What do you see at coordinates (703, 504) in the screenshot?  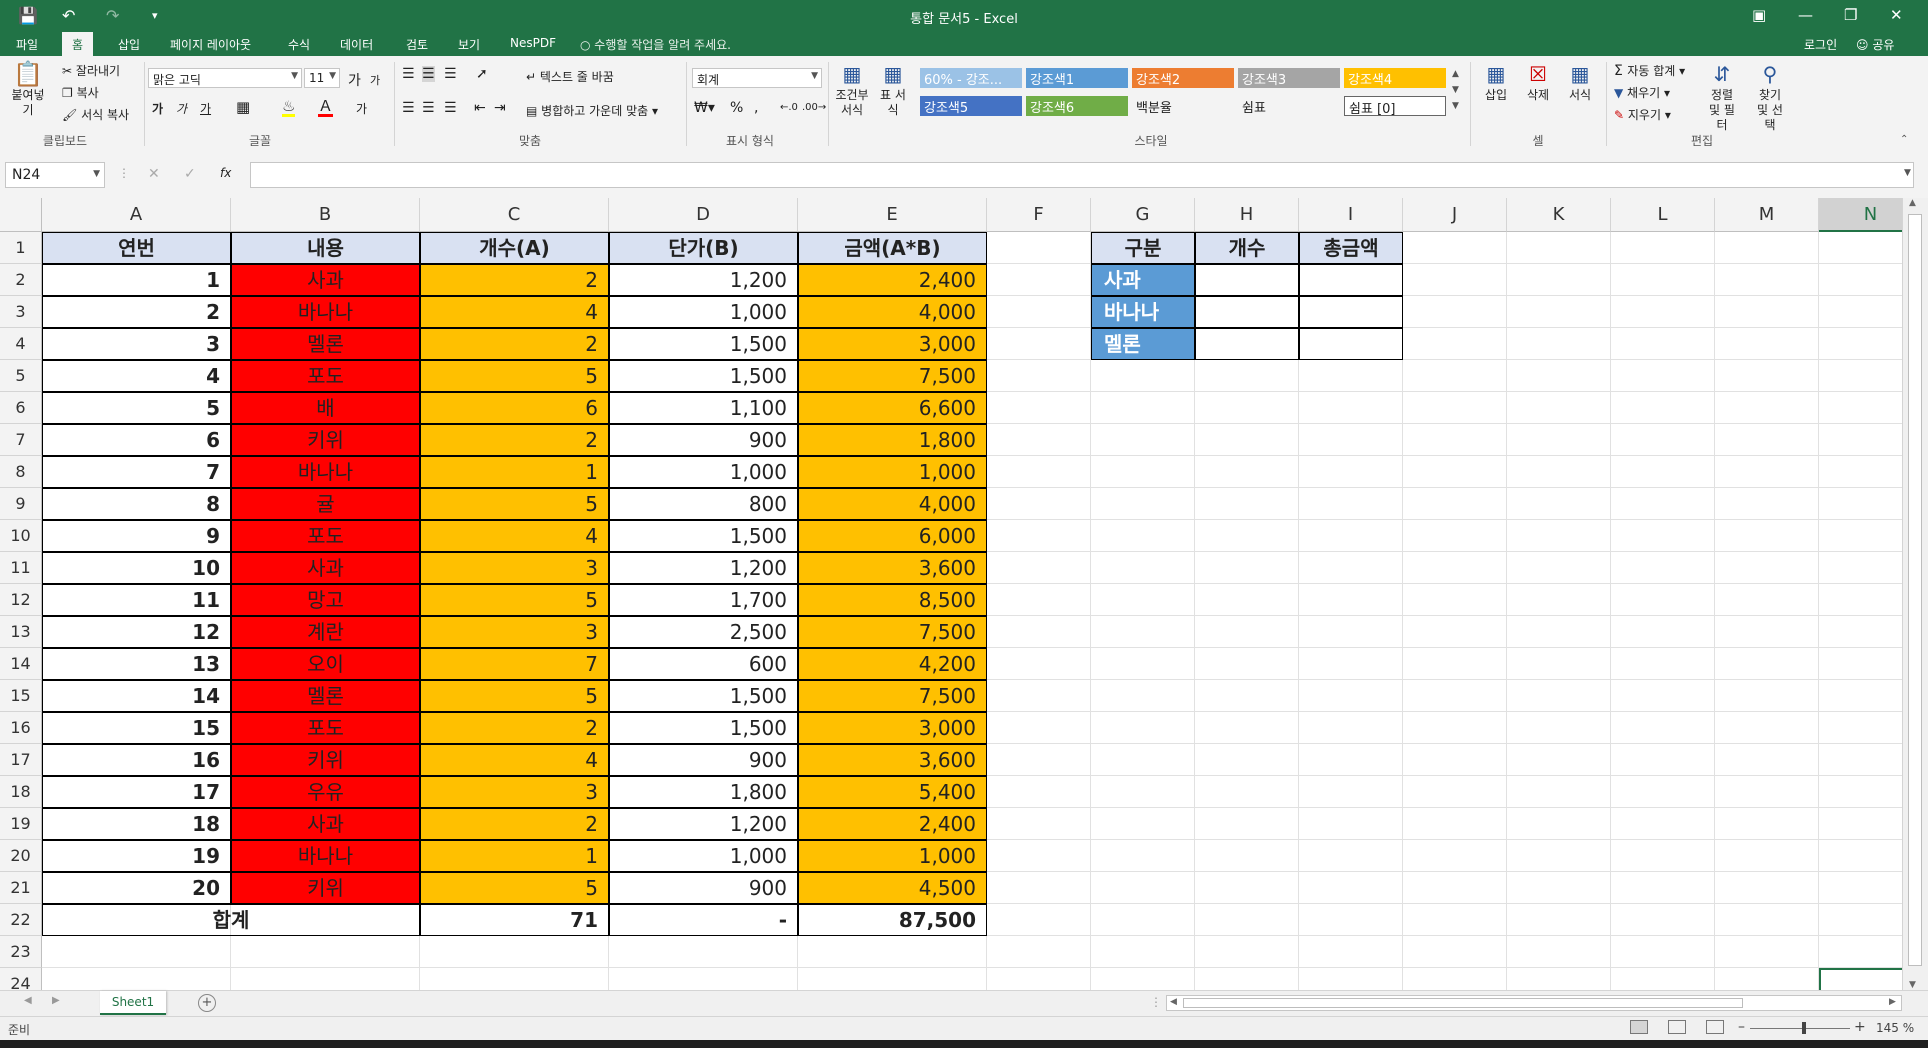 I see `cell-unit-price: 800` at bounding box center [703, 504].